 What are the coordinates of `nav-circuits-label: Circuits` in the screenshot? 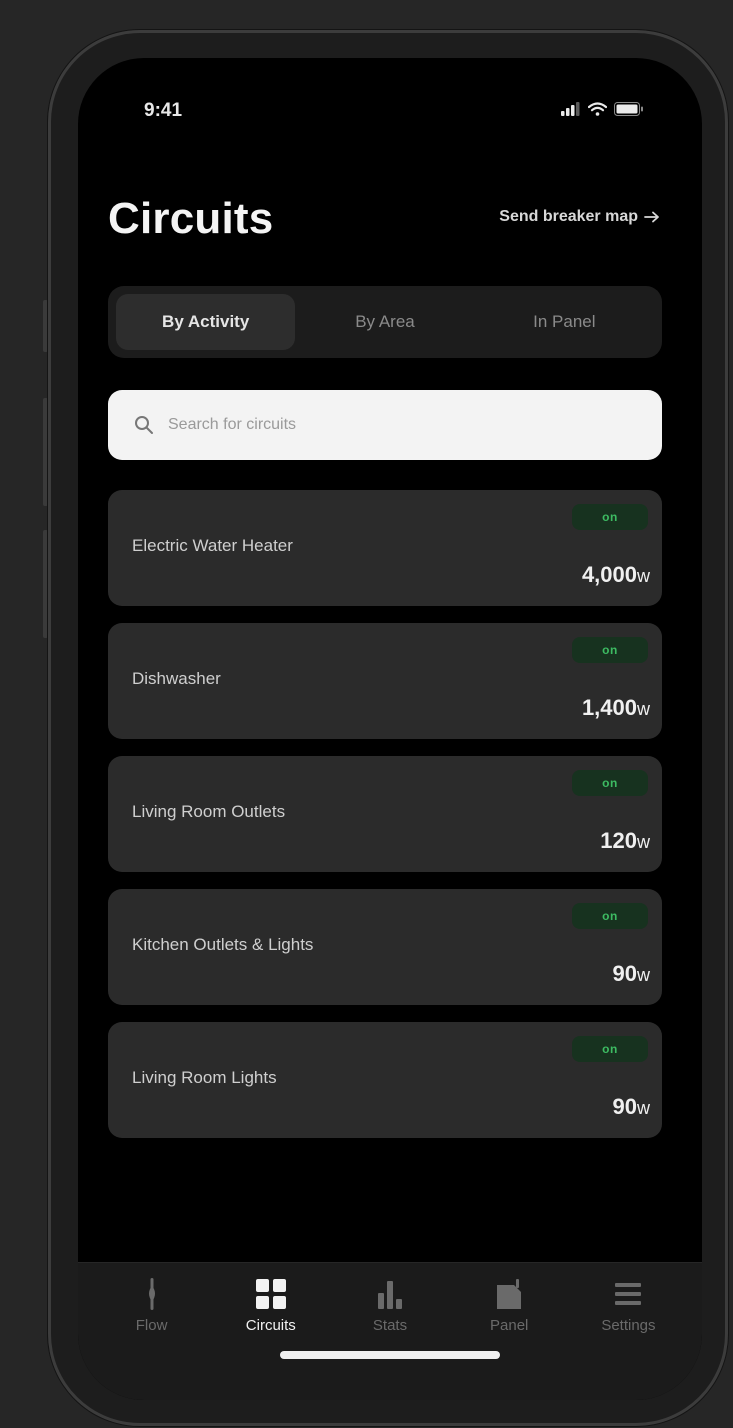 It's located at (270, 1325).